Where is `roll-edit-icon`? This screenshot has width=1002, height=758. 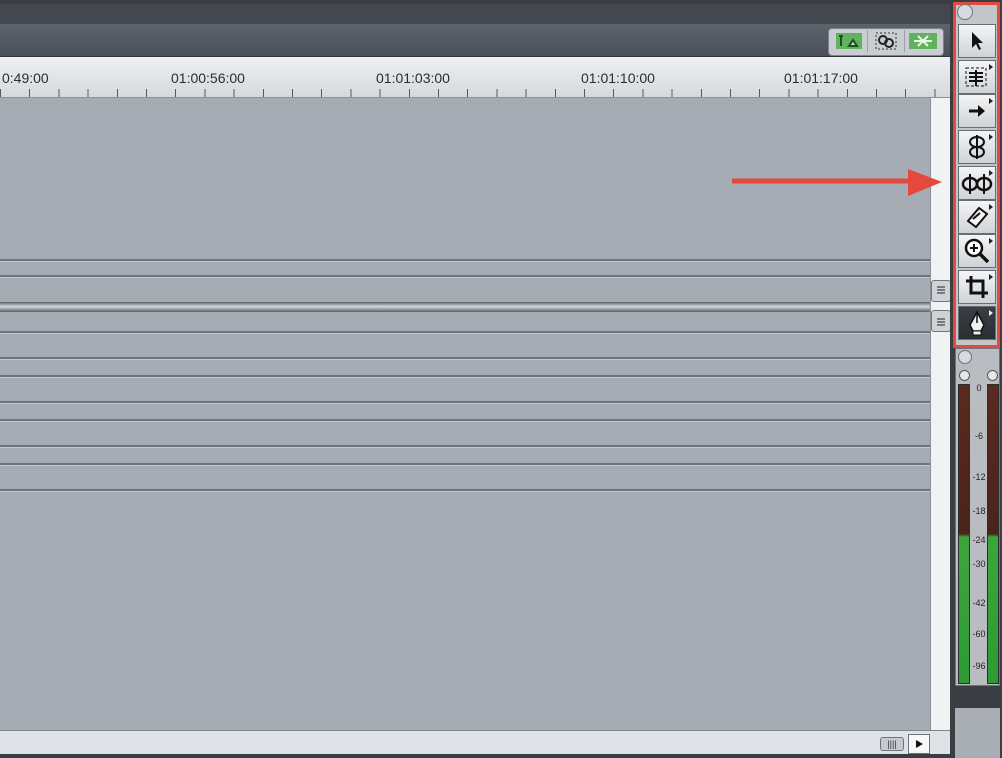 roll-edit-icon is located at coordinates (977, 147).